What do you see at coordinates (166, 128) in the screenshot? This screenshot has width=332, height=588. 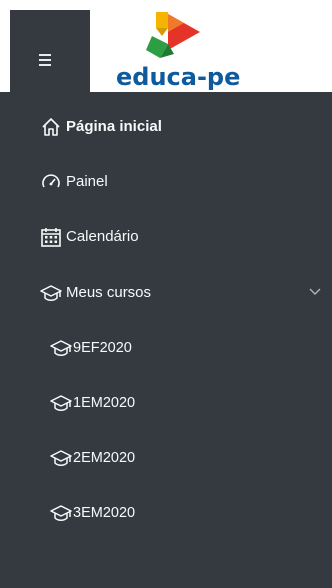 I see `nav-item-home: Página inicial` at bounding box center [166, 128].